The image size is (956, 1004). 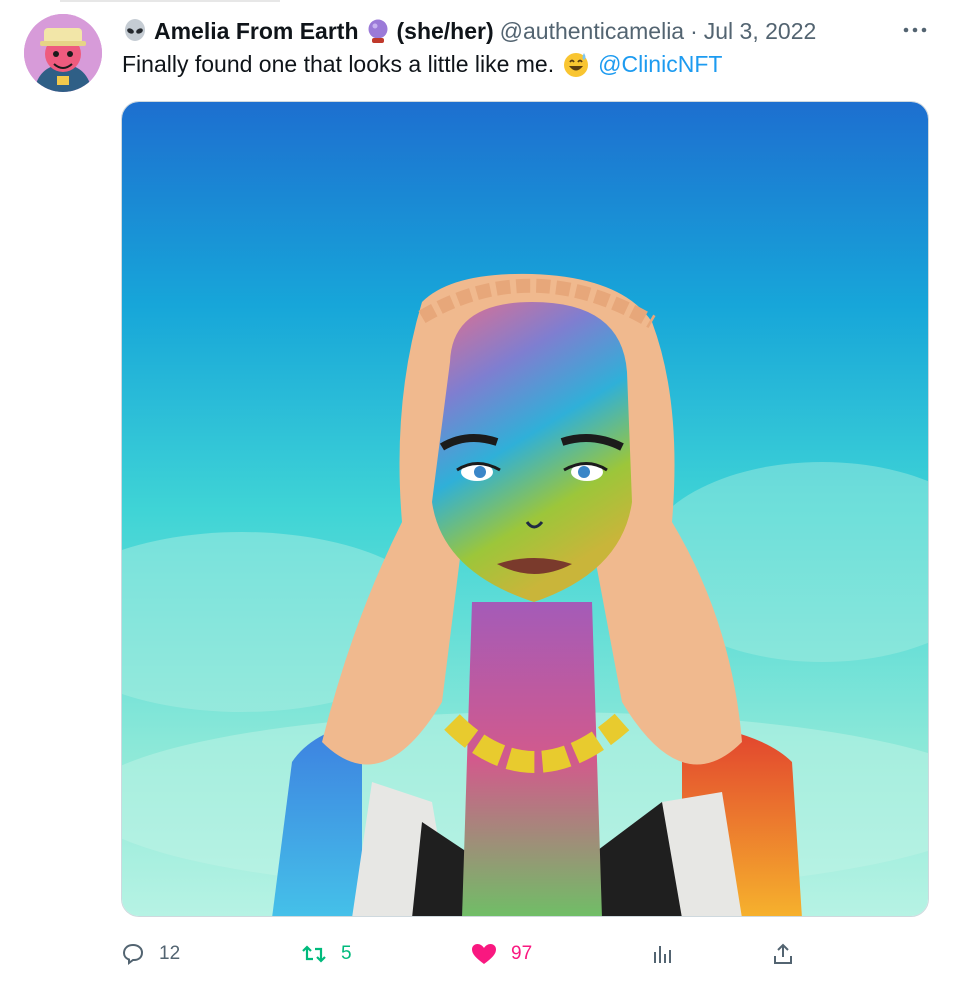 I want to click on tweet-date: Jul 3, 2022, so click(x=760, y=31).